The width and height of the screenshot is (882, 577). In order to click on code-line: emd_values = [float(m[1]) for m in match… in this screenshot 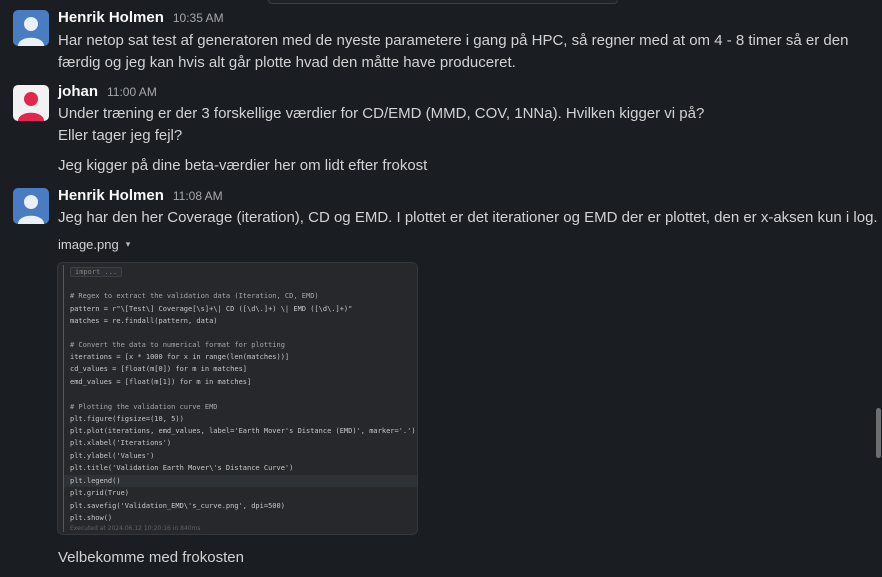, I will do `click(161, 382)`.